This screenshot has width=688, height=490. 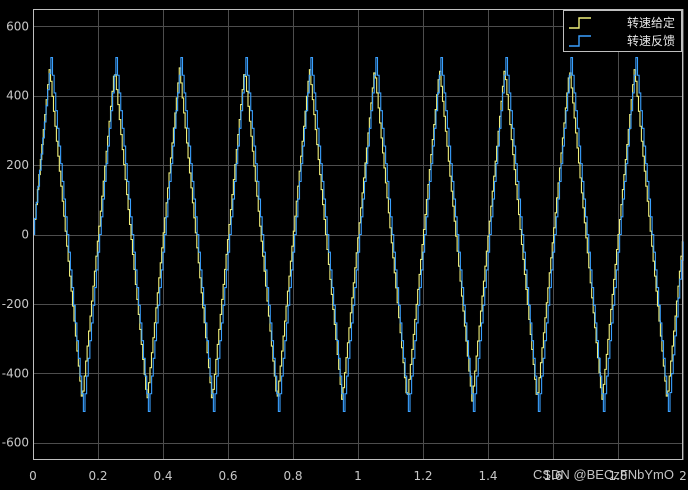 What do you see at coordinates (17, 96) in the screenshot?
I see `y-tick-label: 400` at bounding box center [17, 96].